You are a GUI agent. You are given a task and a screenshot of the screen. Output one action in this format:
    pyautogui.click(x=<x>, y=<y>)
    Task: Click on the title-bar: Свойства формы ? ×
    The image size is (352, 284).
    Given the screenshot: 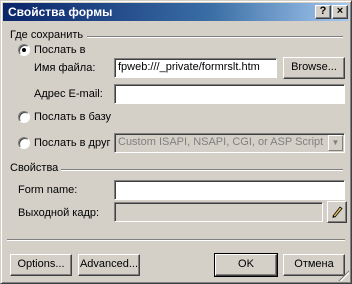 What is the action you would take?
    pyautogui.click(x=176, y=12)
    